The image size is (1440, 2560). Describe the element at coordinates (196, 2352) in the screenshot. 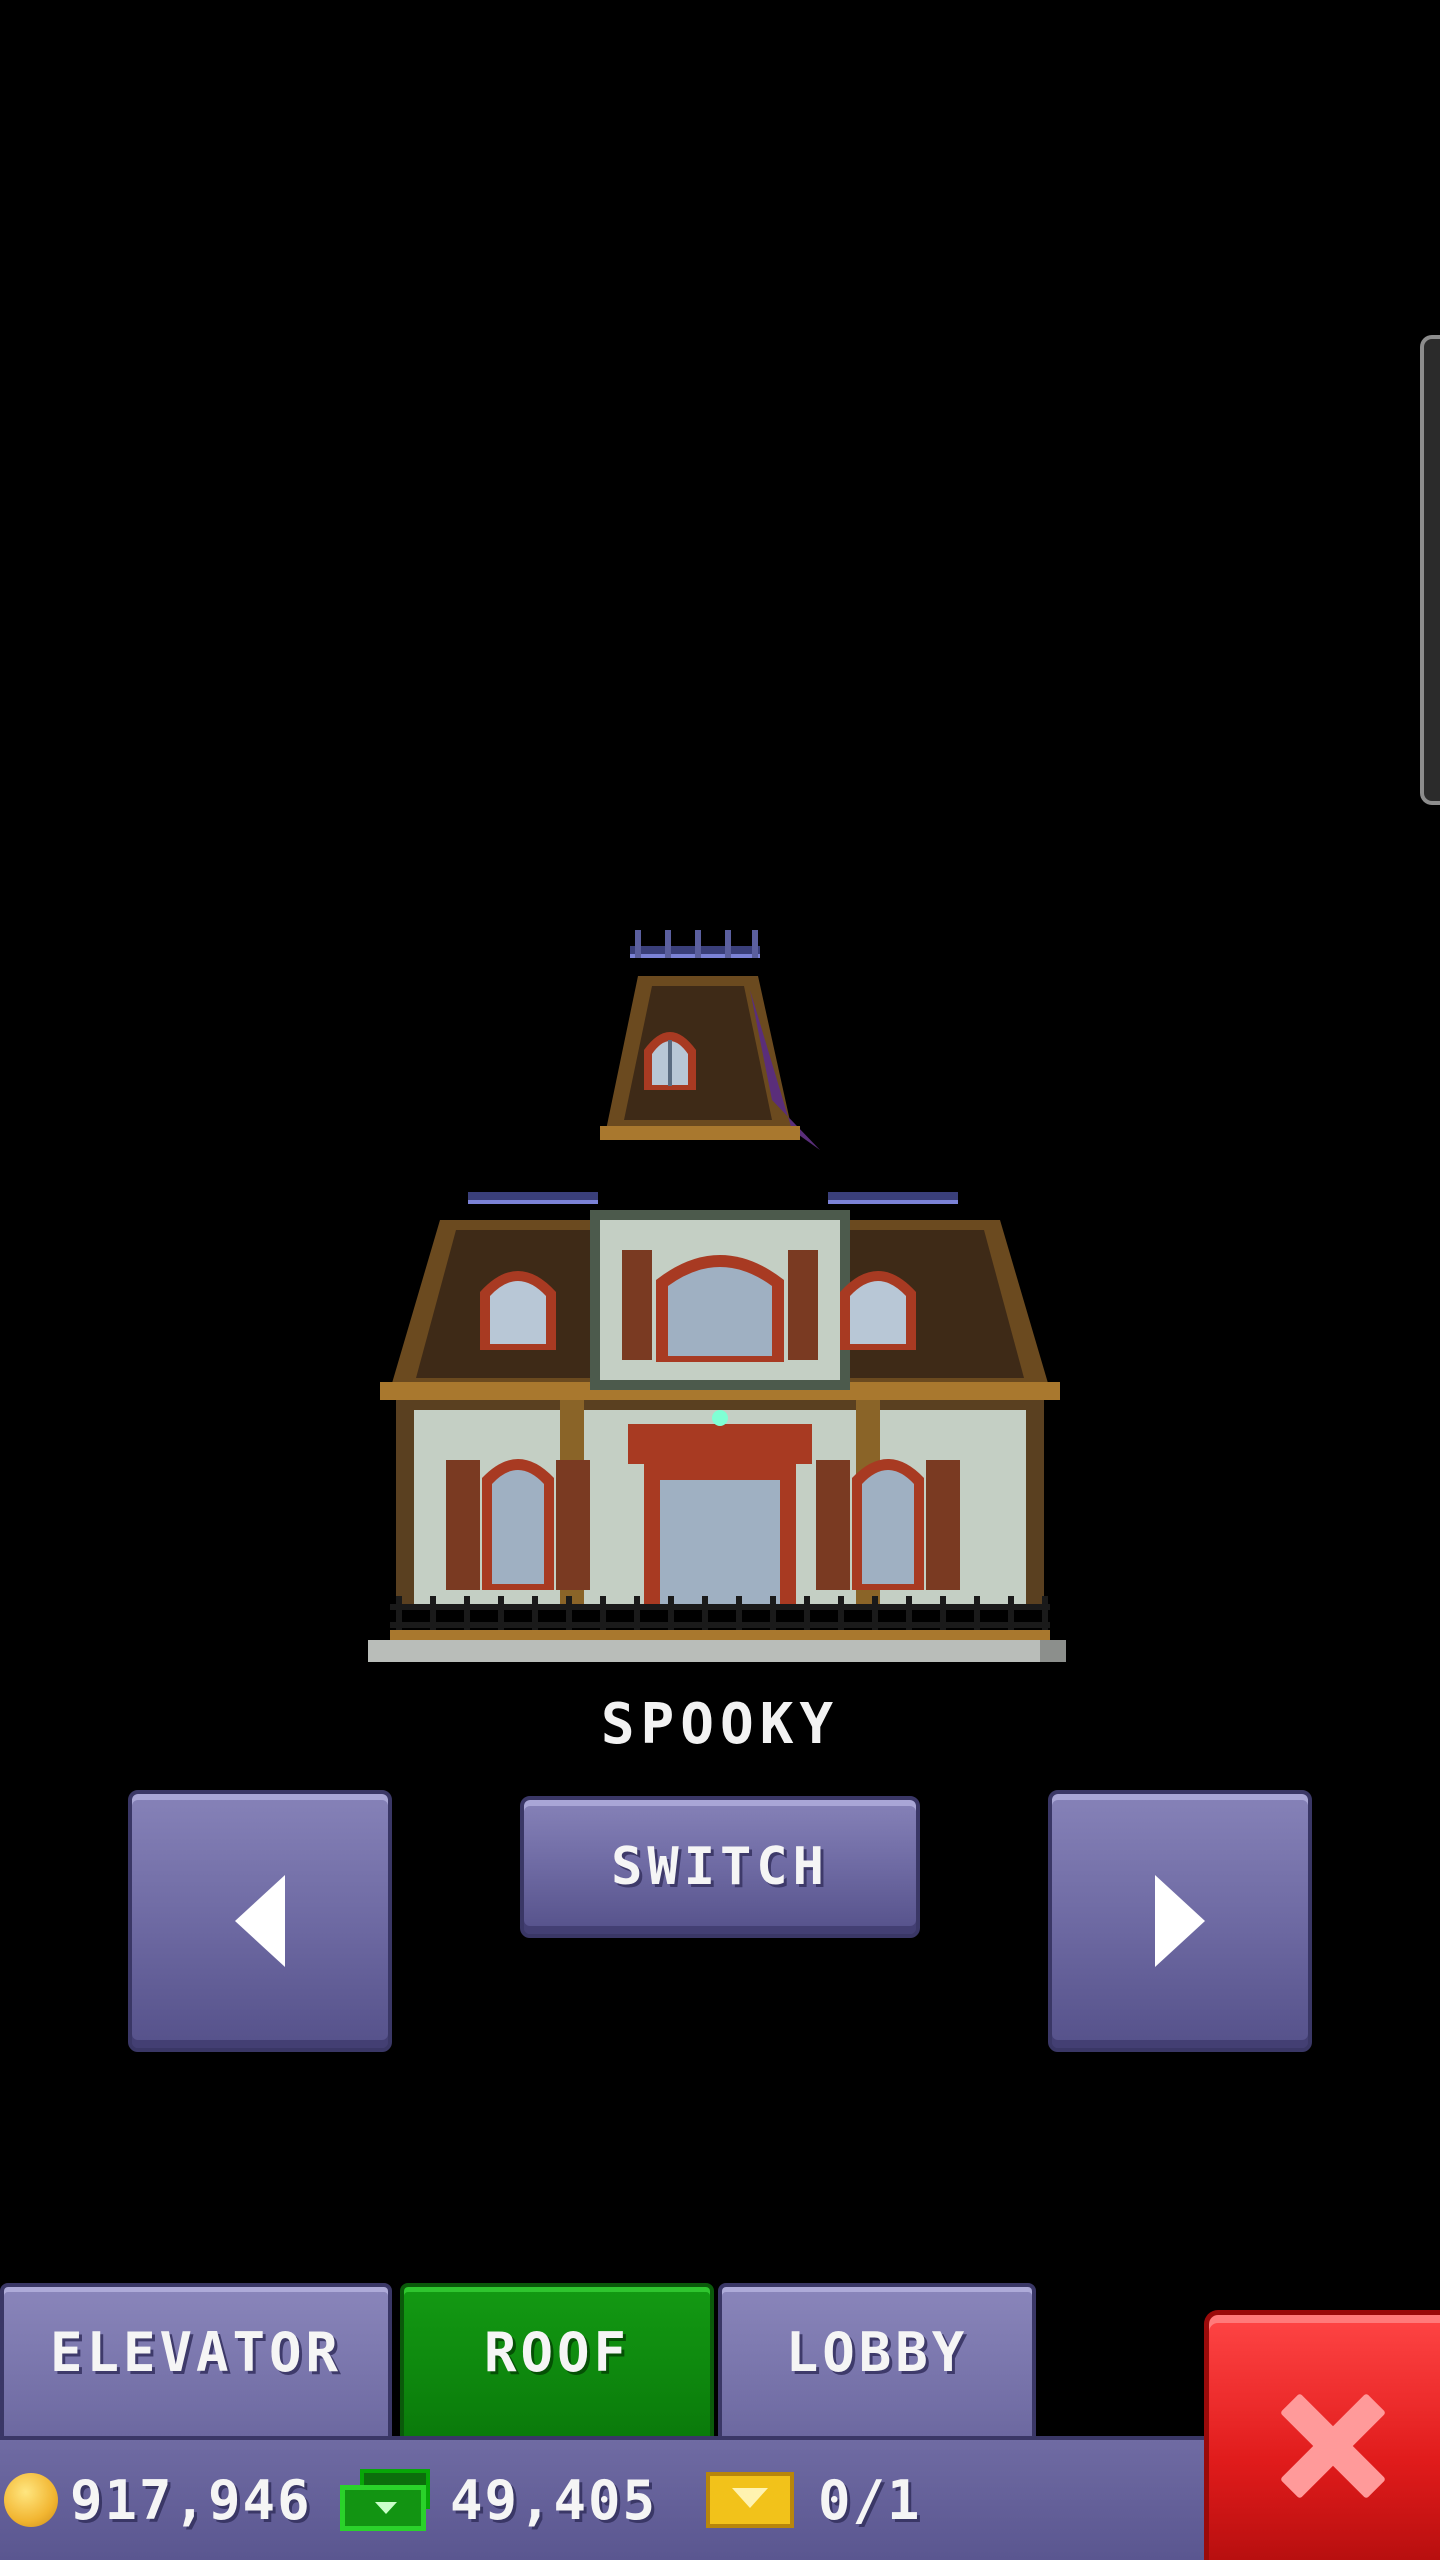

I see `tab-elevator-label: ELEVATOR` at that location.